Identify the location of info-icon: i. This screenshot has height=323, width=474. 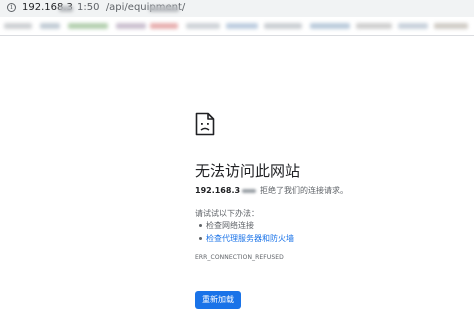
(11, 7).